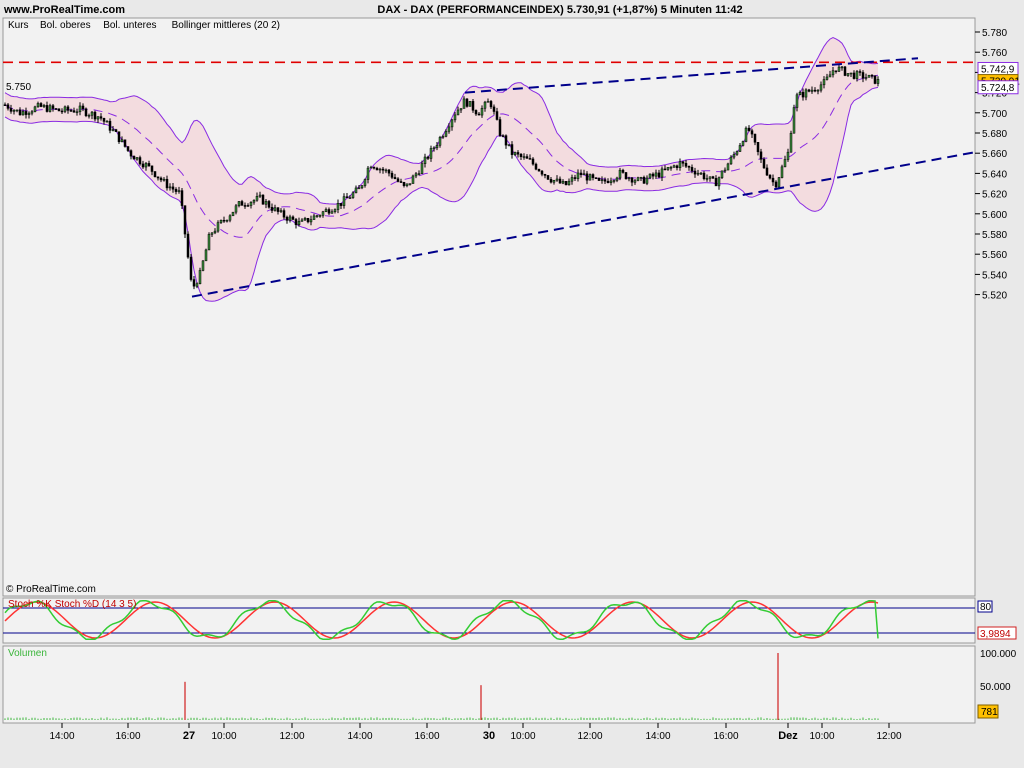 The image size is (1024, 768). What do you see at coordinates (426, 736) in the screenshot?
I see `x-tick-label: 16:00` at bounding box center [426, 736].